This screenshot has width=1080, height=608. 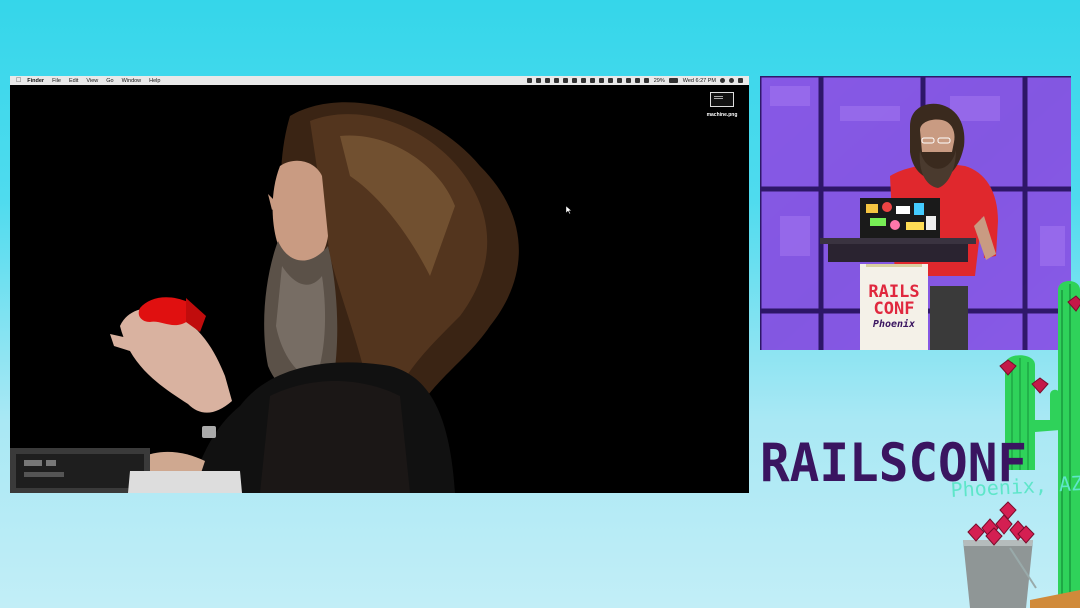 I want to click on flux-icon, so click(x=610, y=80).